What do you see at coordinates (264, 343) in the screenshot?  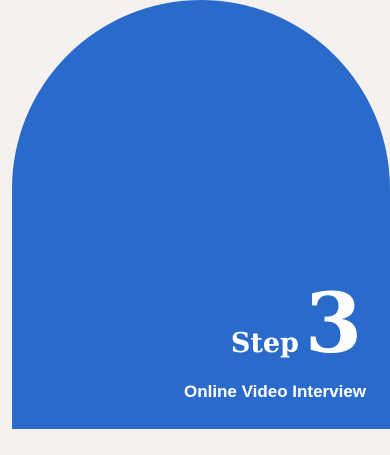 I see `step-label: Step` at bounding box center [264, 343].